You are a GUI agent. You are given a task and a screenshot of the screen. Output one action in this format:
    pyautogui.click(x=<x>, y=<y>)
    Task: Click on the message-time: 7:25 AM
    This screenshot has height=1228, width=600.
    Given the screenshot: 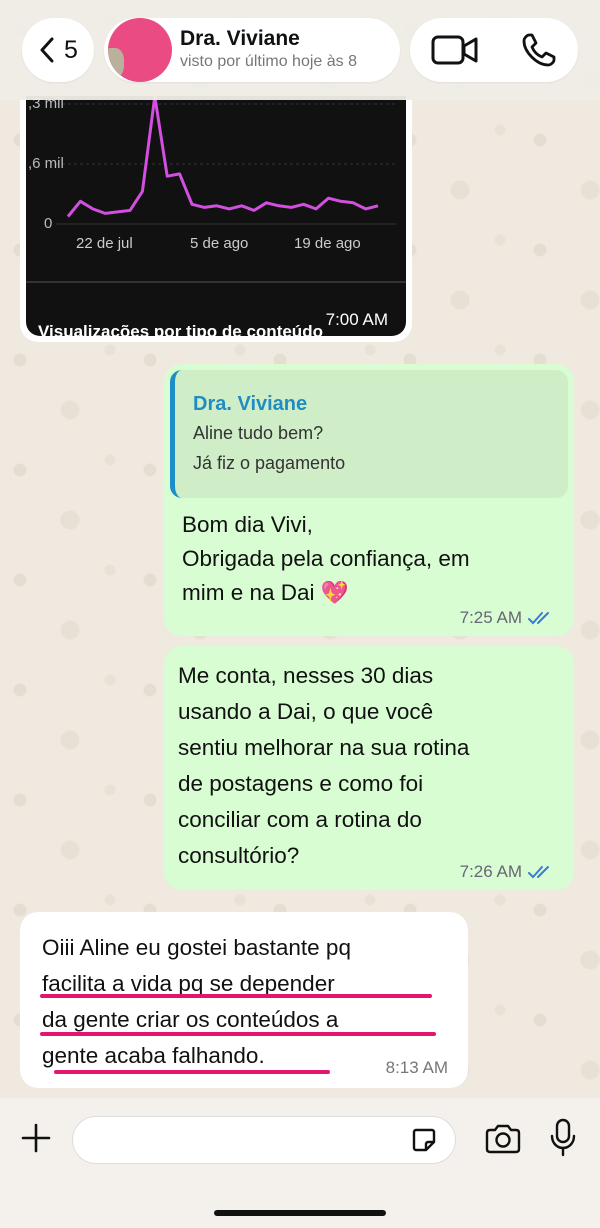 What is the action you would take?
    pyautogui.click(x=490, y=617)
    